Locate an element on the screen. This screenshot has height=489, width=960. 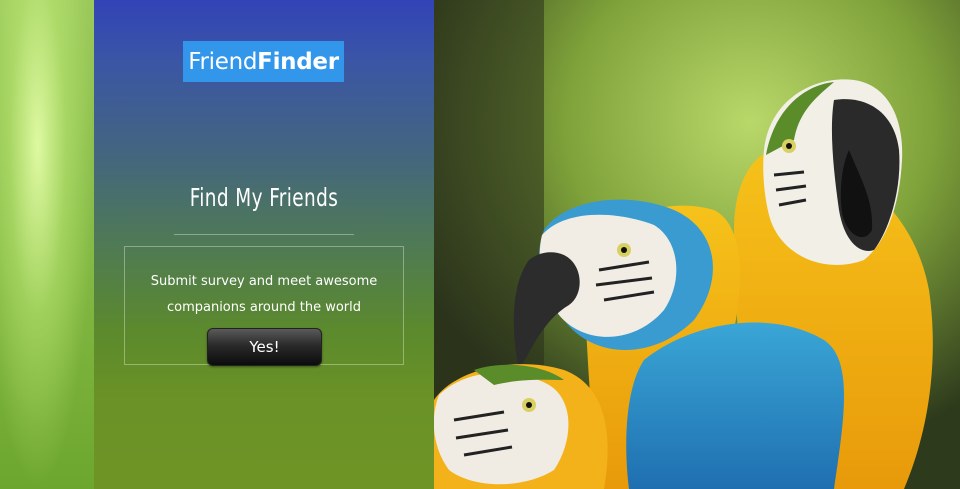
hero-title: Find My Friends is located at coordinates (264, 197).